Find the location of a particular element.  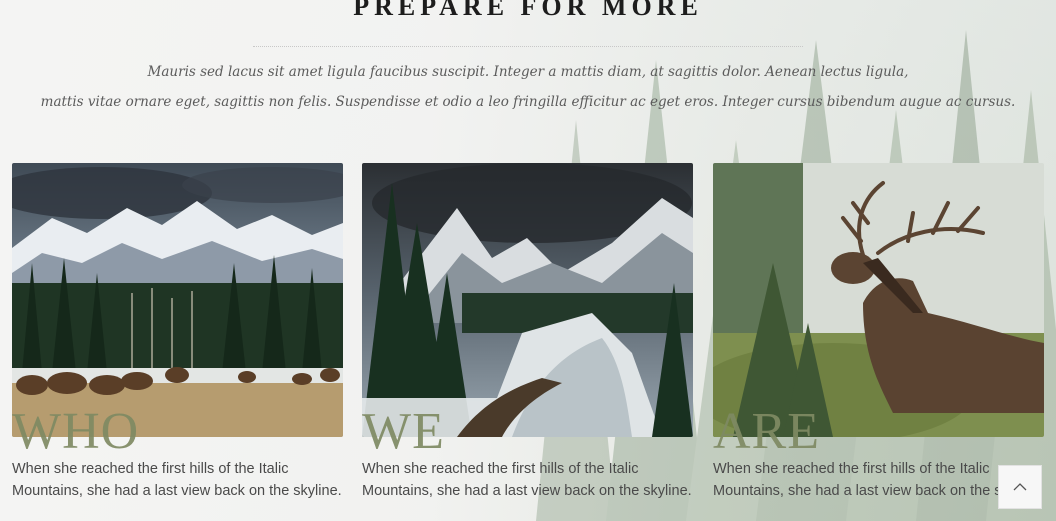

scroll-to-top-button is located at coordinates (1020, 487).